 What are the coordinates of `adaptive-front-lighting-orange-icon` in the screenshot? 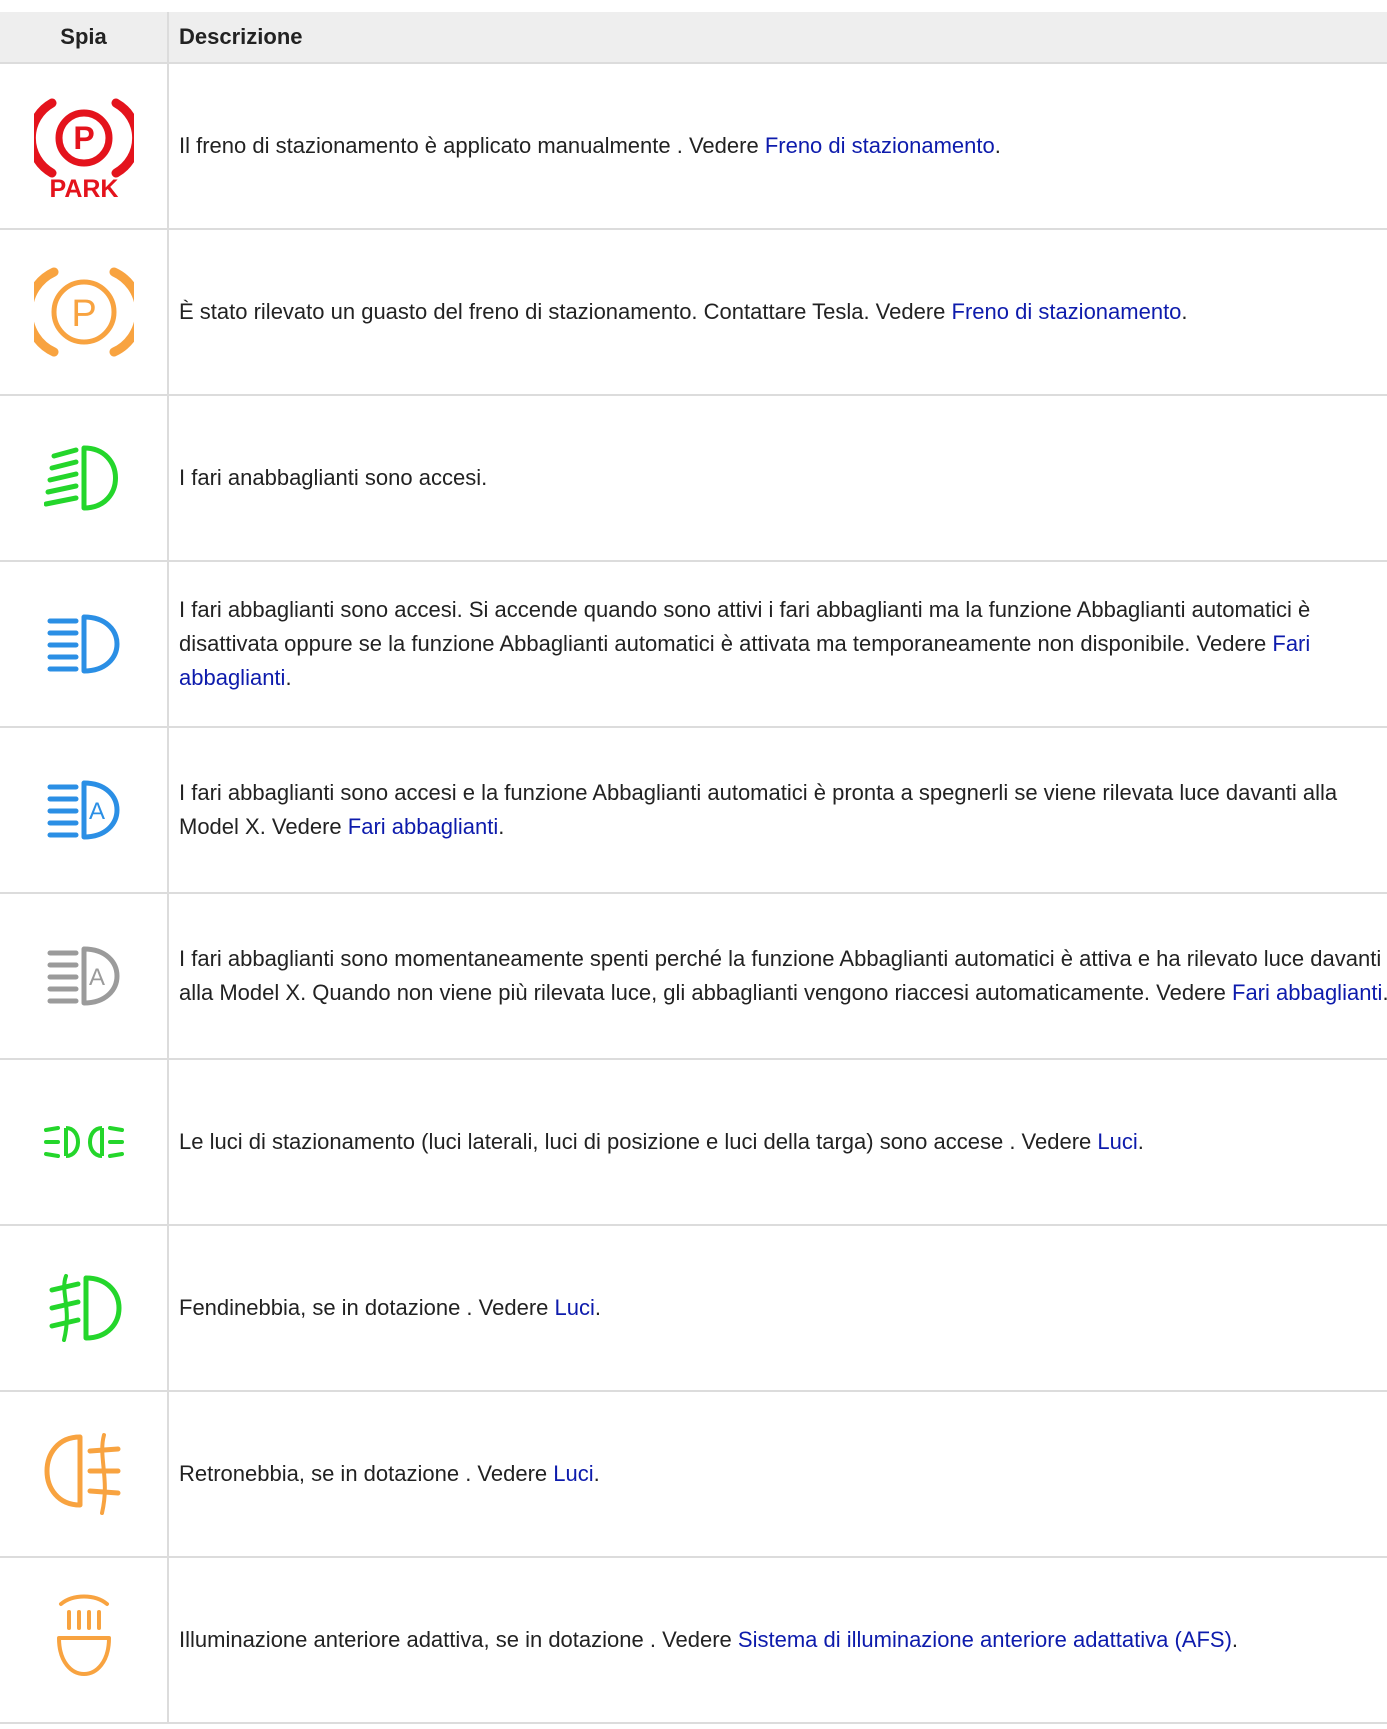 It's located at (83, 1635).